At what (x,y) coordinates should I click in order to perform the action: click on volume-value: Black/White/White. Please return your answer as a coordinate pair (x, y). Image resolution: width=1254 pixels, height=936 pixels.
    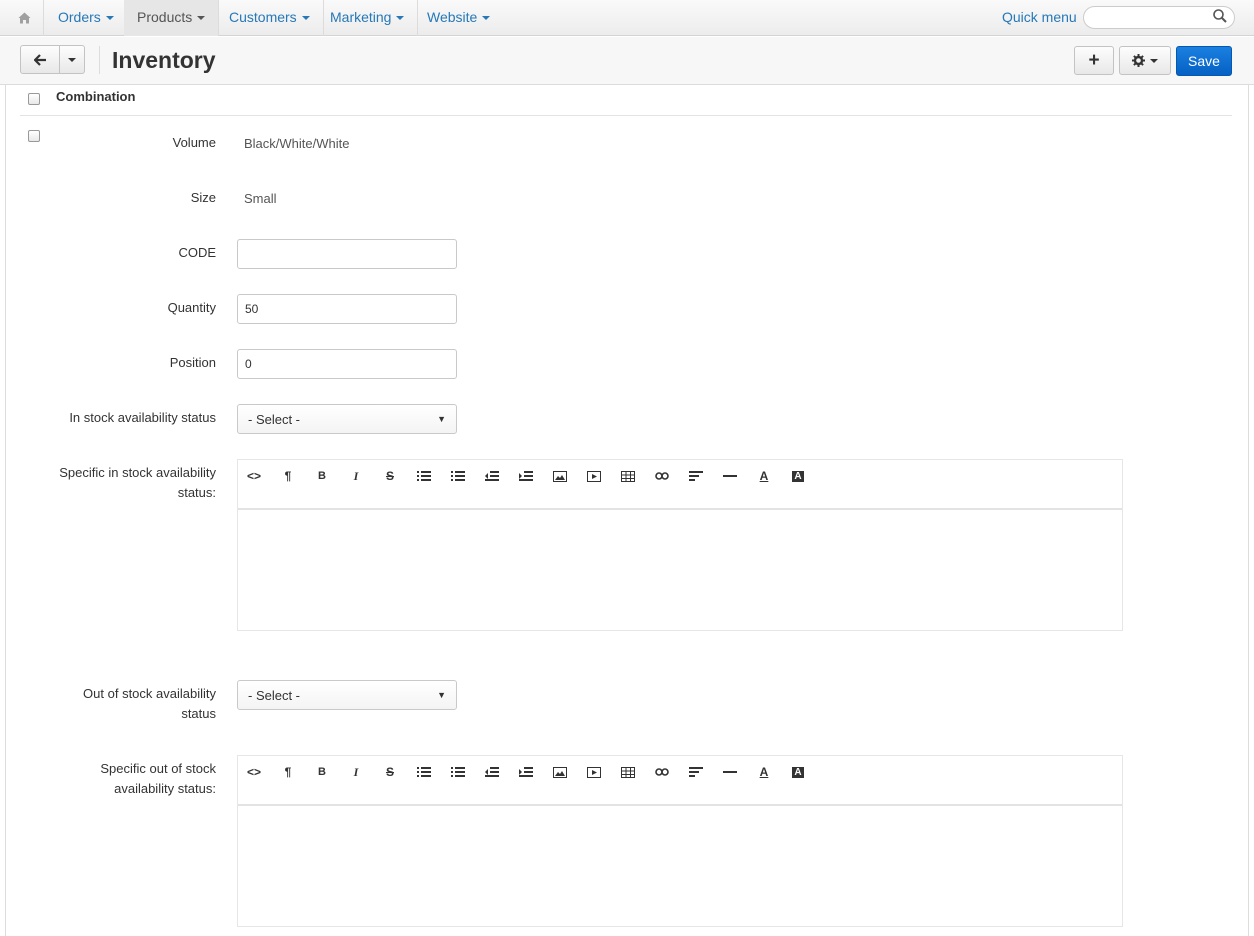
    Looking at the image, I should click on (297, 143).